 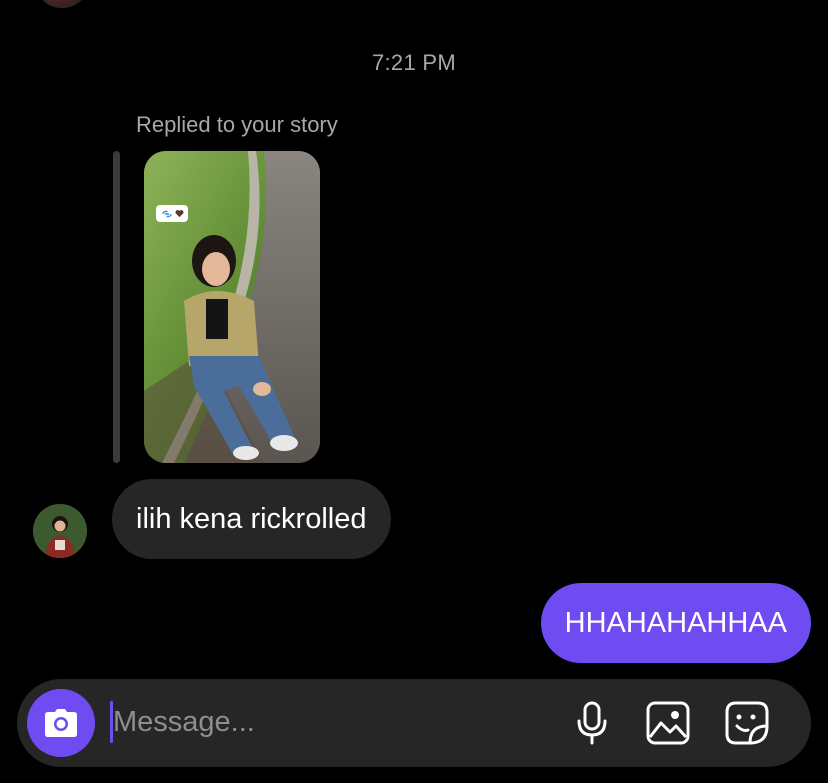 I want to click on gallery-icon, so click(x=668, y=723).